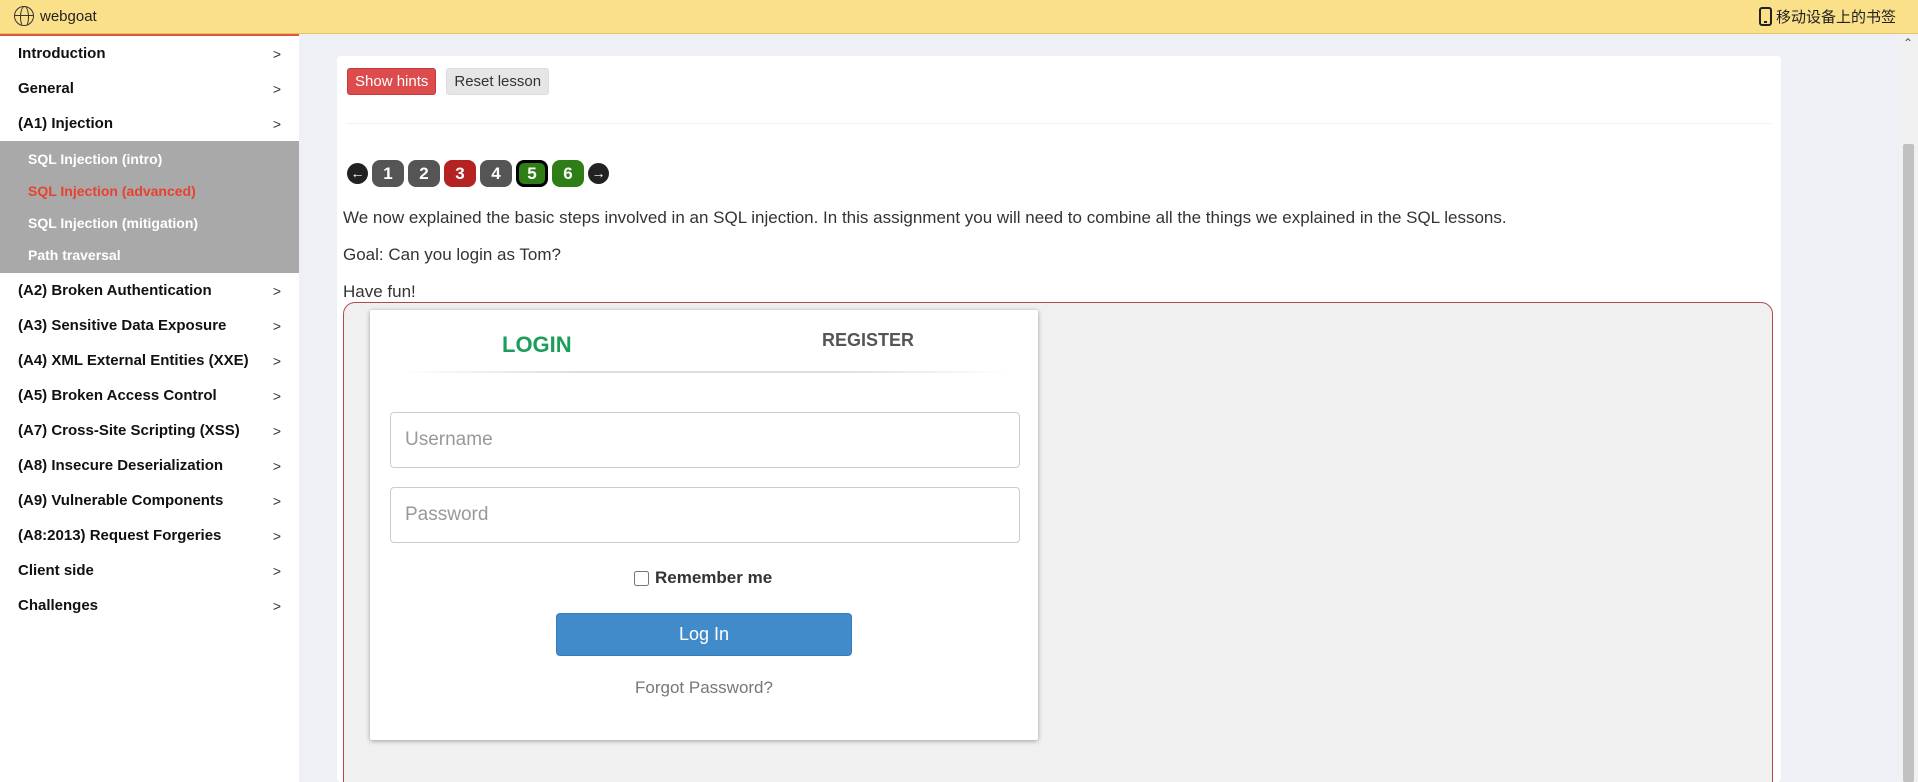 This screenshot has width=1918, height=782. What do you see at coordinates (24, 16) in the screenshot?
I see `globe-icon` at bounding box center [24, 16].